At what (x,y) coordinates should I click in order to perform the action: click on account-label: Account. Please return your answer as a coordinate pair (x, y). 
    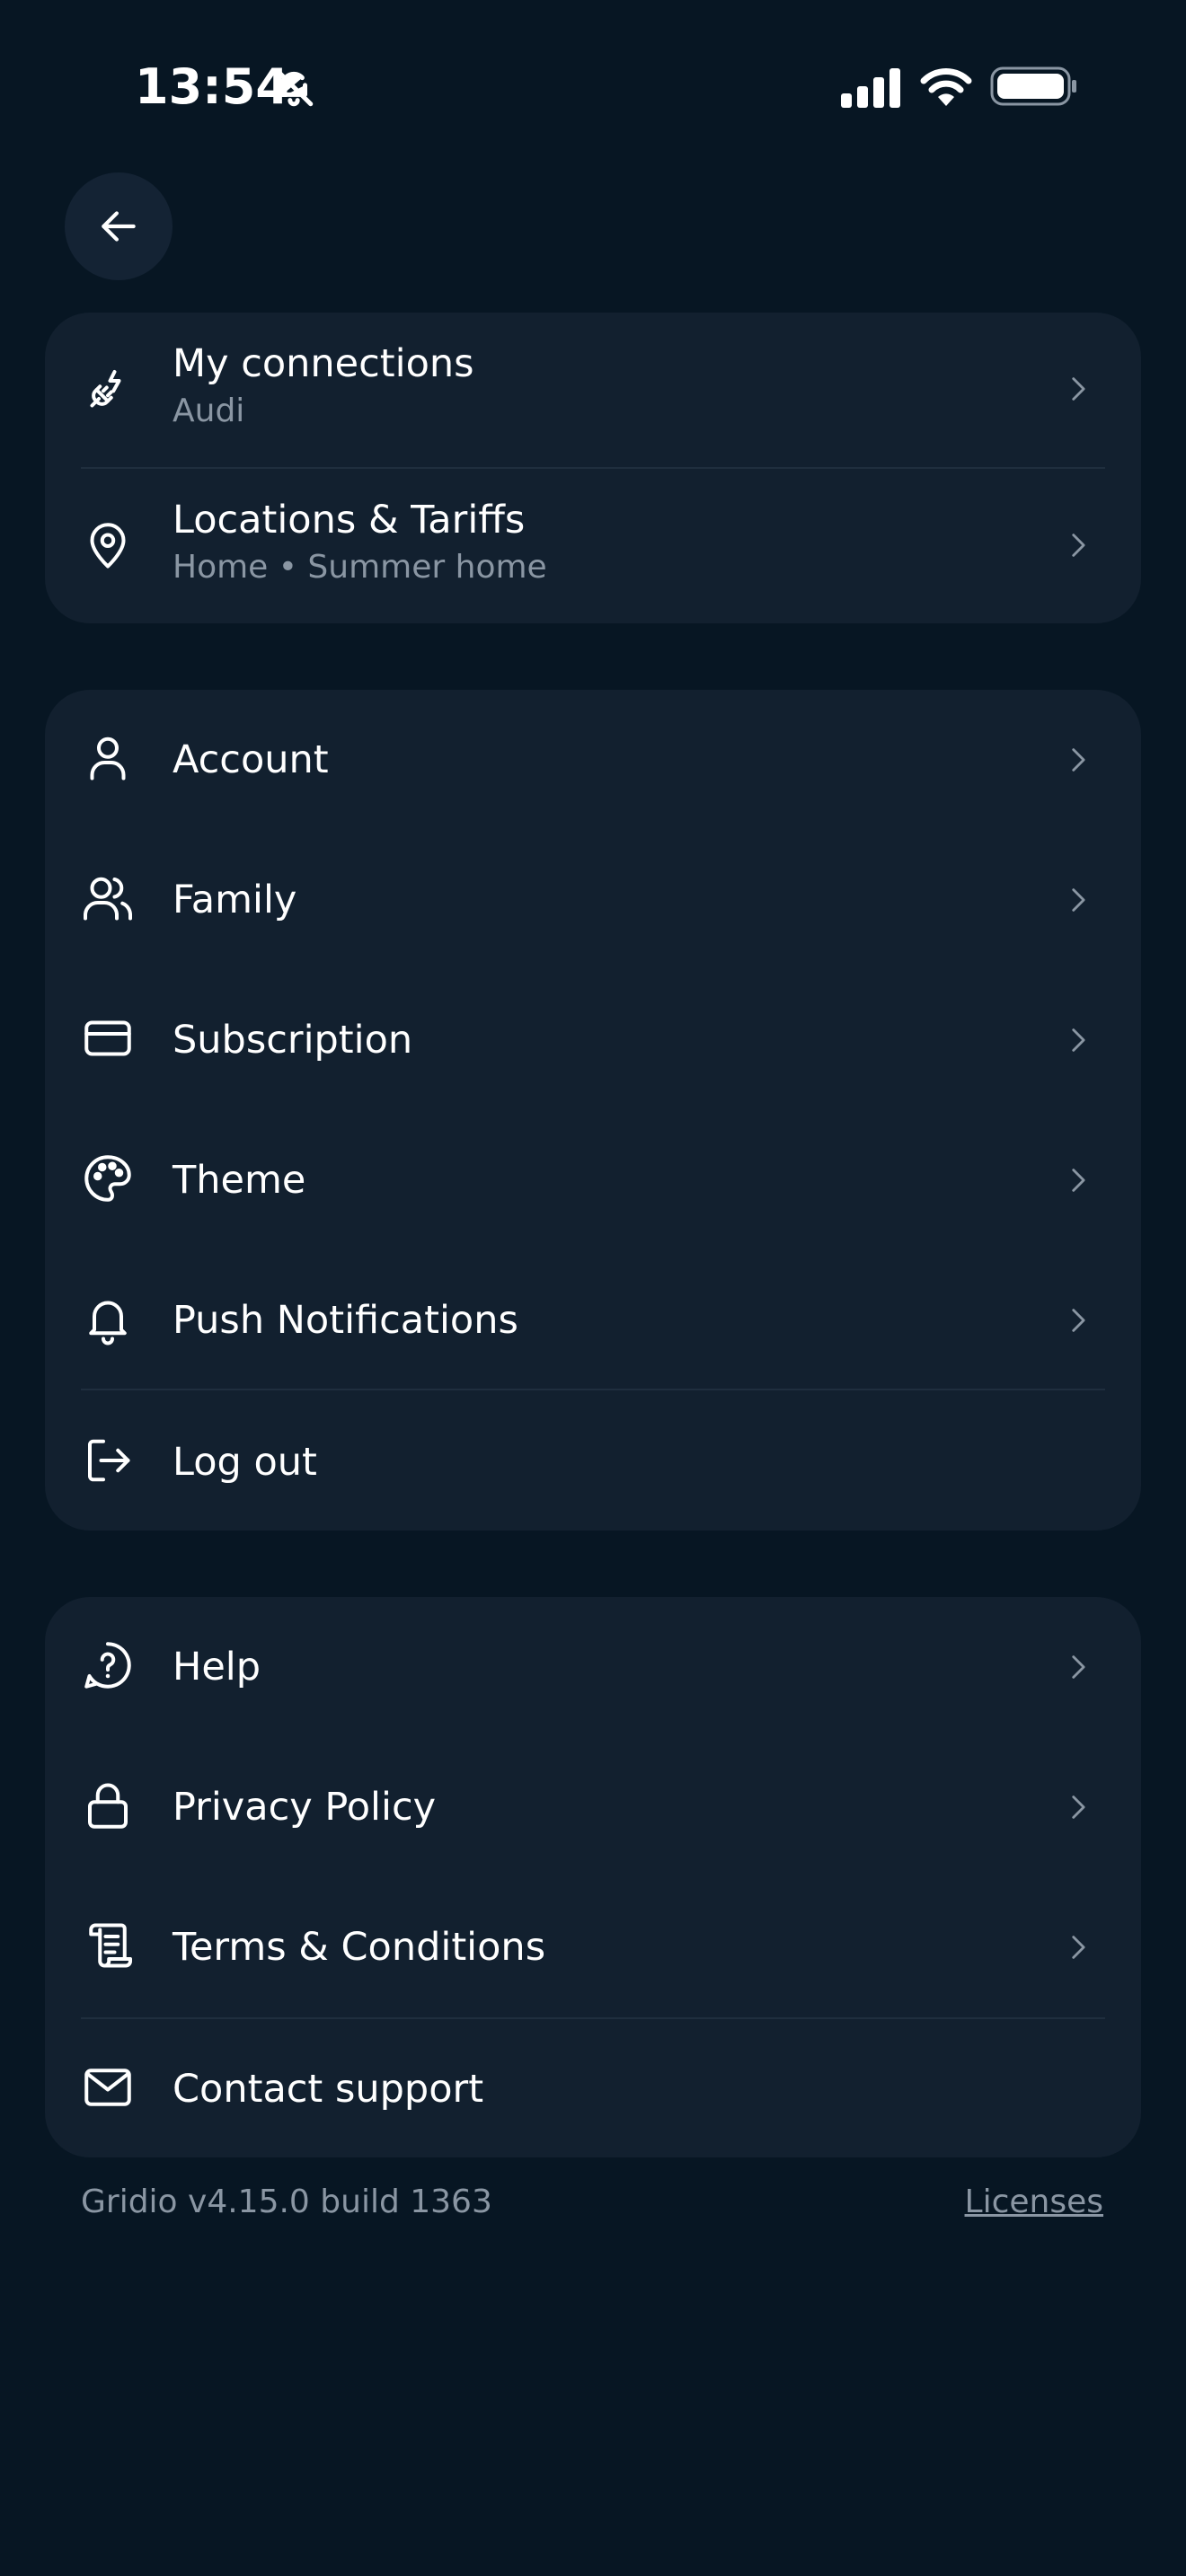
    Looking at the image, I should click on (251, 759).